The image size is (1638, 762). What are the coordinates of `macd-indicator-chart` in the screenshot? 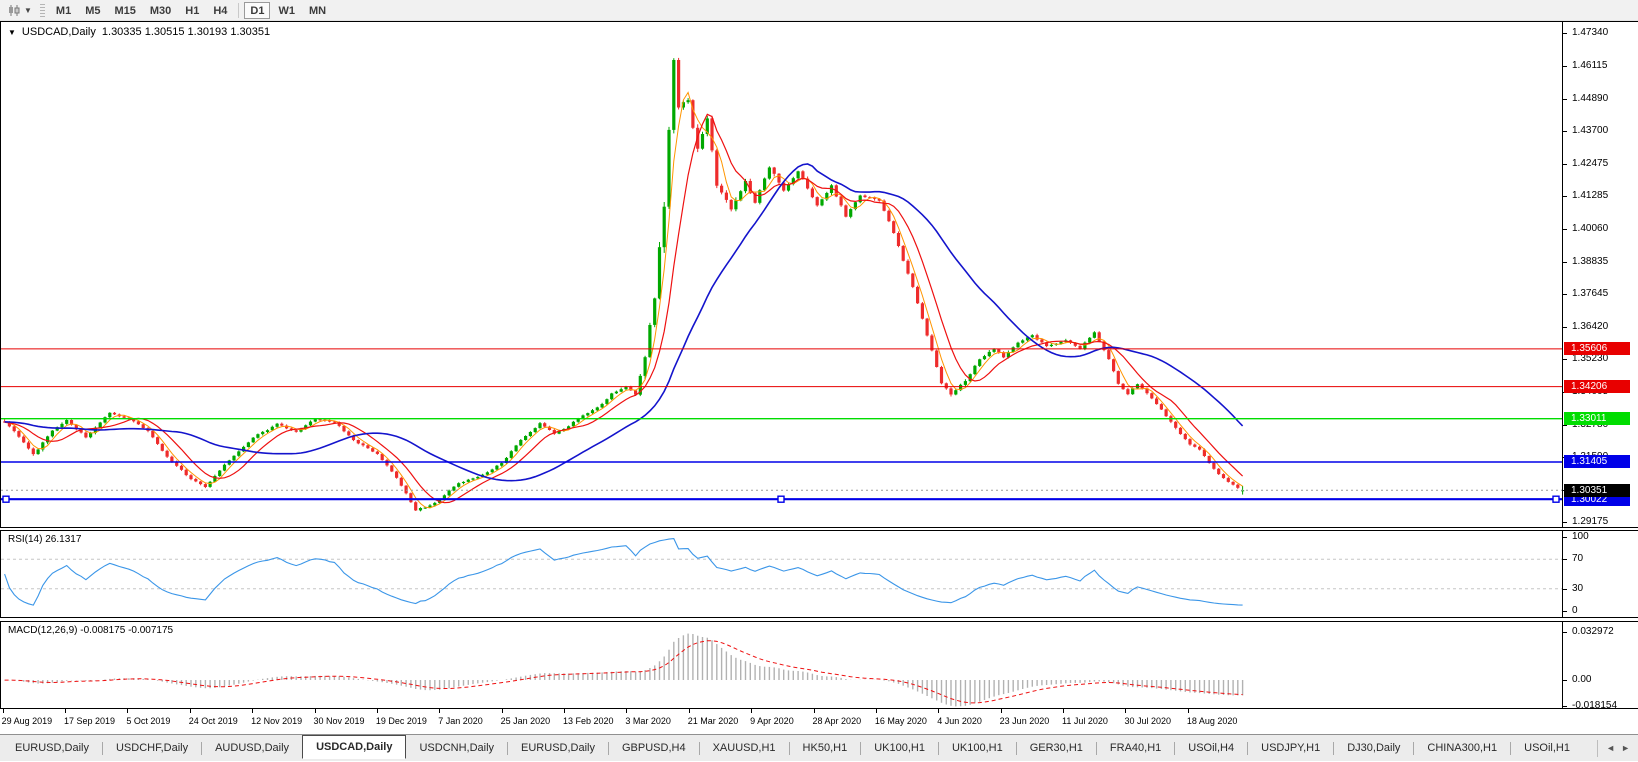 It's located at (781, 665).